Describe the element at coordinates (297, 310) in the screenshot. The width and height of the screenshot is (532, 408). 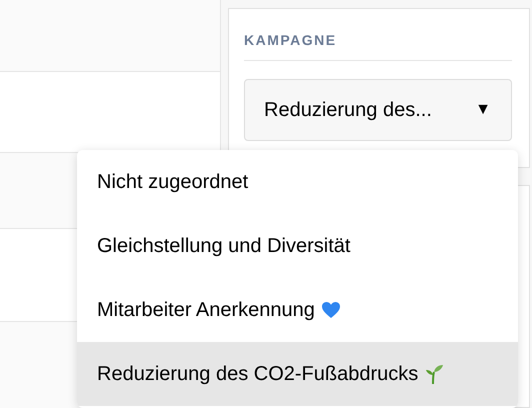
I see `dropdown-option: Mitarbeiter Anerkennung` at that location.